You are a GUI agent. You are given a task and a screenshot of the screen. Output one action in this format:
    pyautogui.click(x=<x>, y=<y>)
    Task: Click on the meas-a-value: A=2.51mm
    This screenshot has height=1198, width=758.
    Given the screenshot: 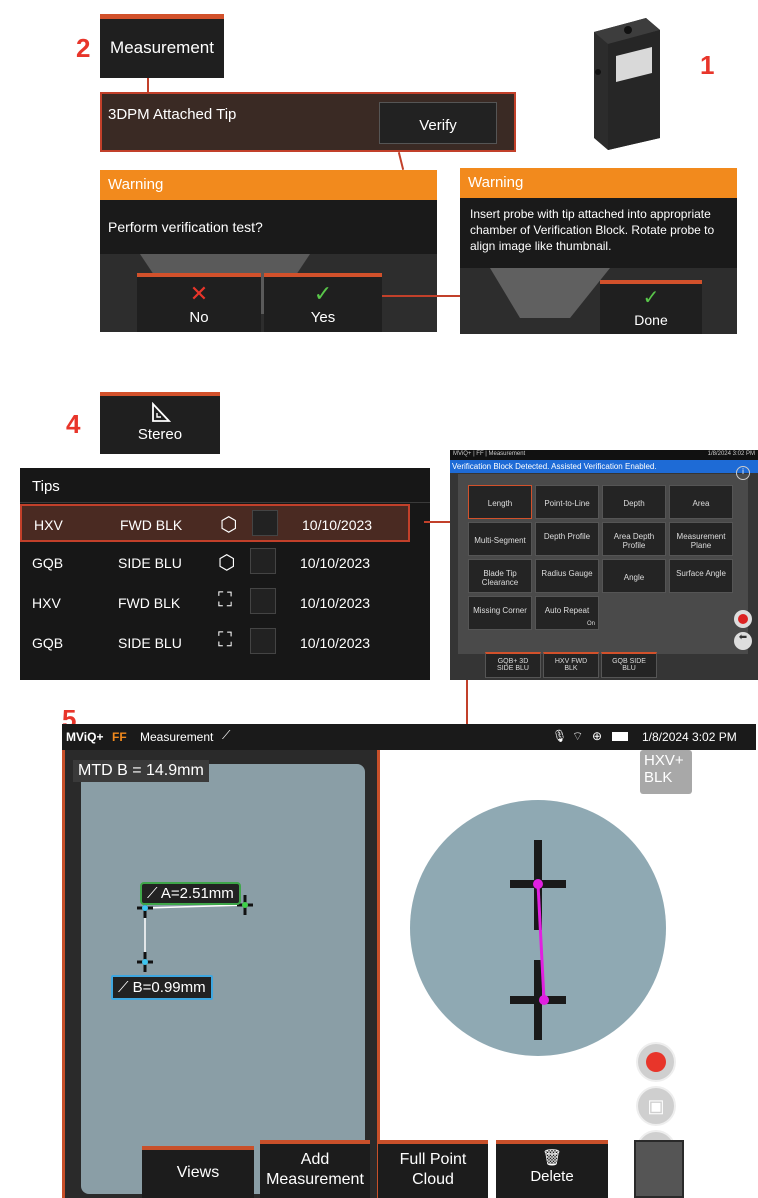 What is the action you would take?
    pyautogui.click(x=197, y=893)
    